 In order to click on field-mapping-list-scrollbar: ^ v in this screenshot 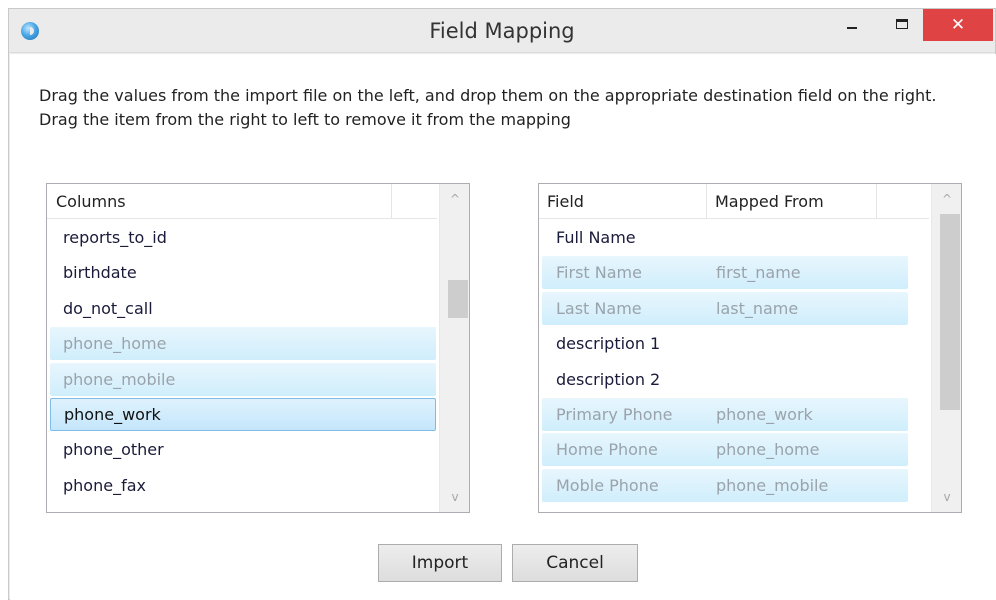, I will do `click(946, 348)`.